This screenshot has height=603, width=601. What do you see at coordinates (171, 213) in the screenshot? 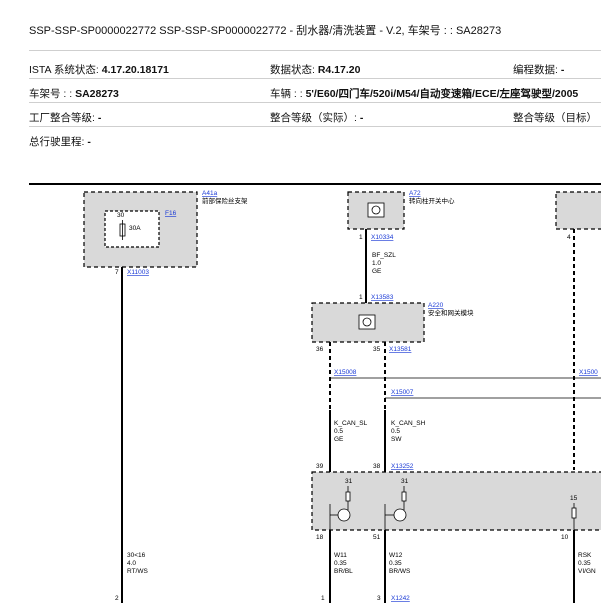
I see `fuse-f16-link: F16` at bounding box center [171, 213].